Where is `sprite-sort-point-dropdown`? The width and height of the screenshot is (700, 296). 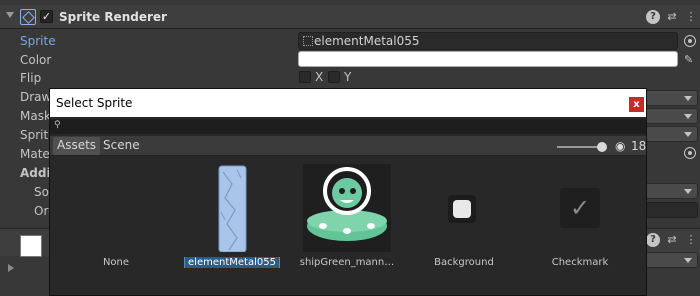 sprite-sort-point-dropdown is located at coordinates (671, 134).